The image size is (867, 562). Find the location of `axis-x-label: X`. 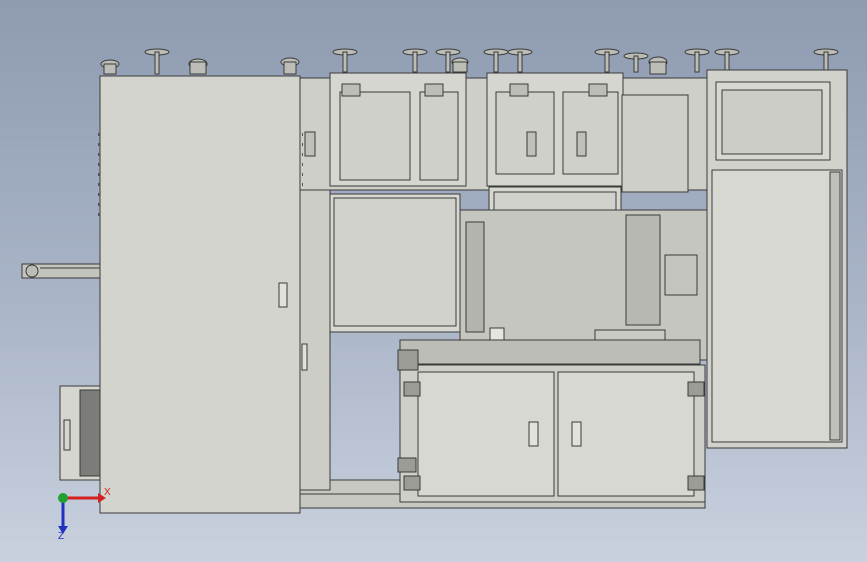

axis-x-label: X is located at coordinates (107, 492).